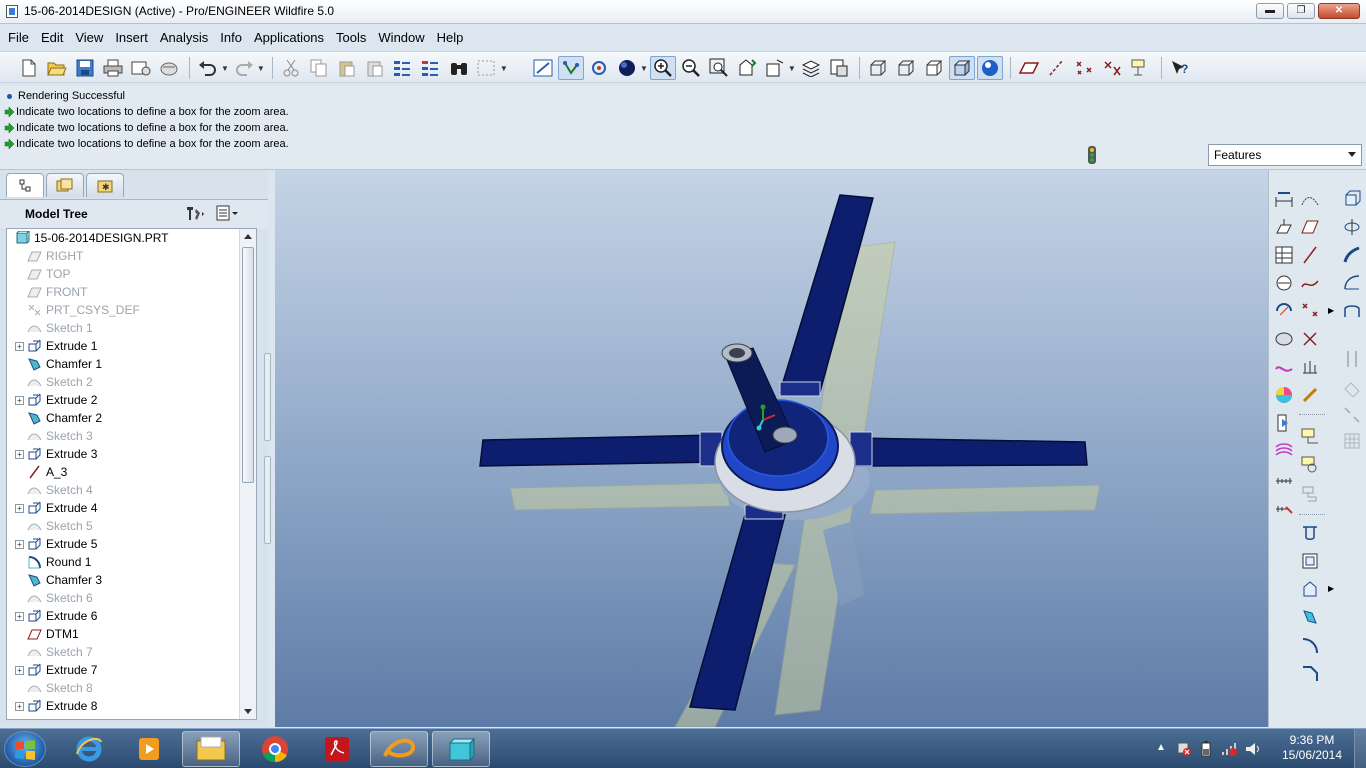 The height and width of the screenshot is (768, 1366). Describe the element at coordinates (105, 185) in the screenshot. I see `tab-favorites: ✱` at that location.